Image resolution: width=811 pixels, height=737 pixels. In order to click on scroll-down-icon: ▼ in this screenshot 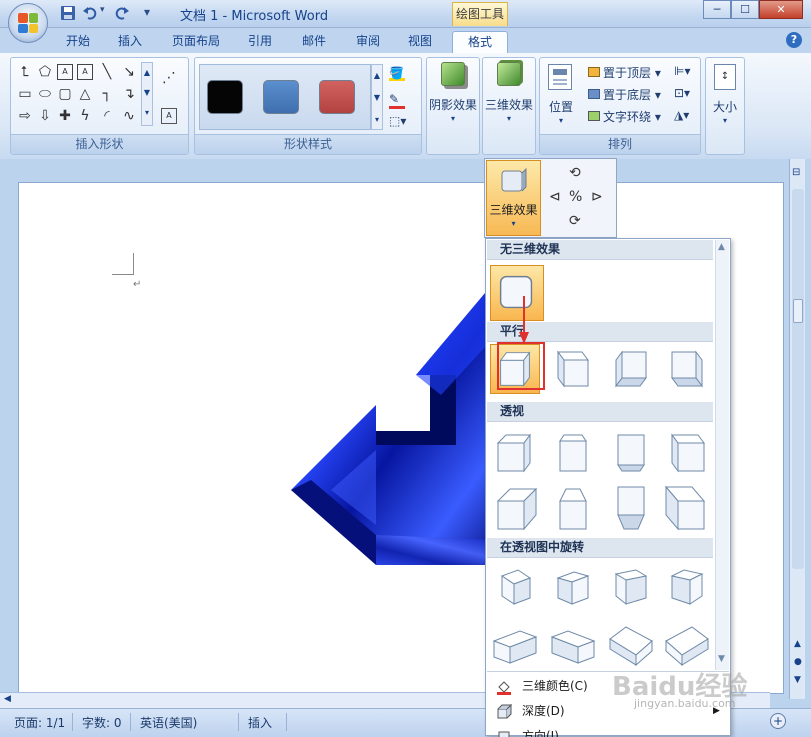, I will do `click(797, 680)`.